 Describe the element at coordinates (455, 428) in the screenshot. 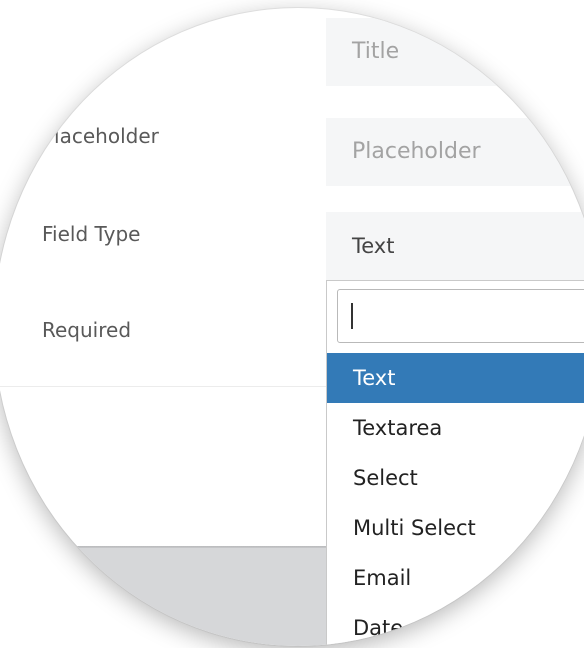

I see `option-textarea: Textarea` at that location.